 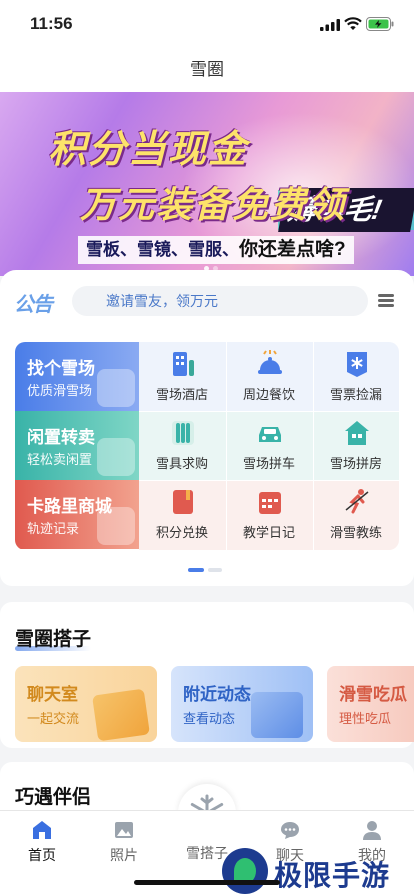 I want to click on service-label: 雪场酒店, so click(x=181, y=394).